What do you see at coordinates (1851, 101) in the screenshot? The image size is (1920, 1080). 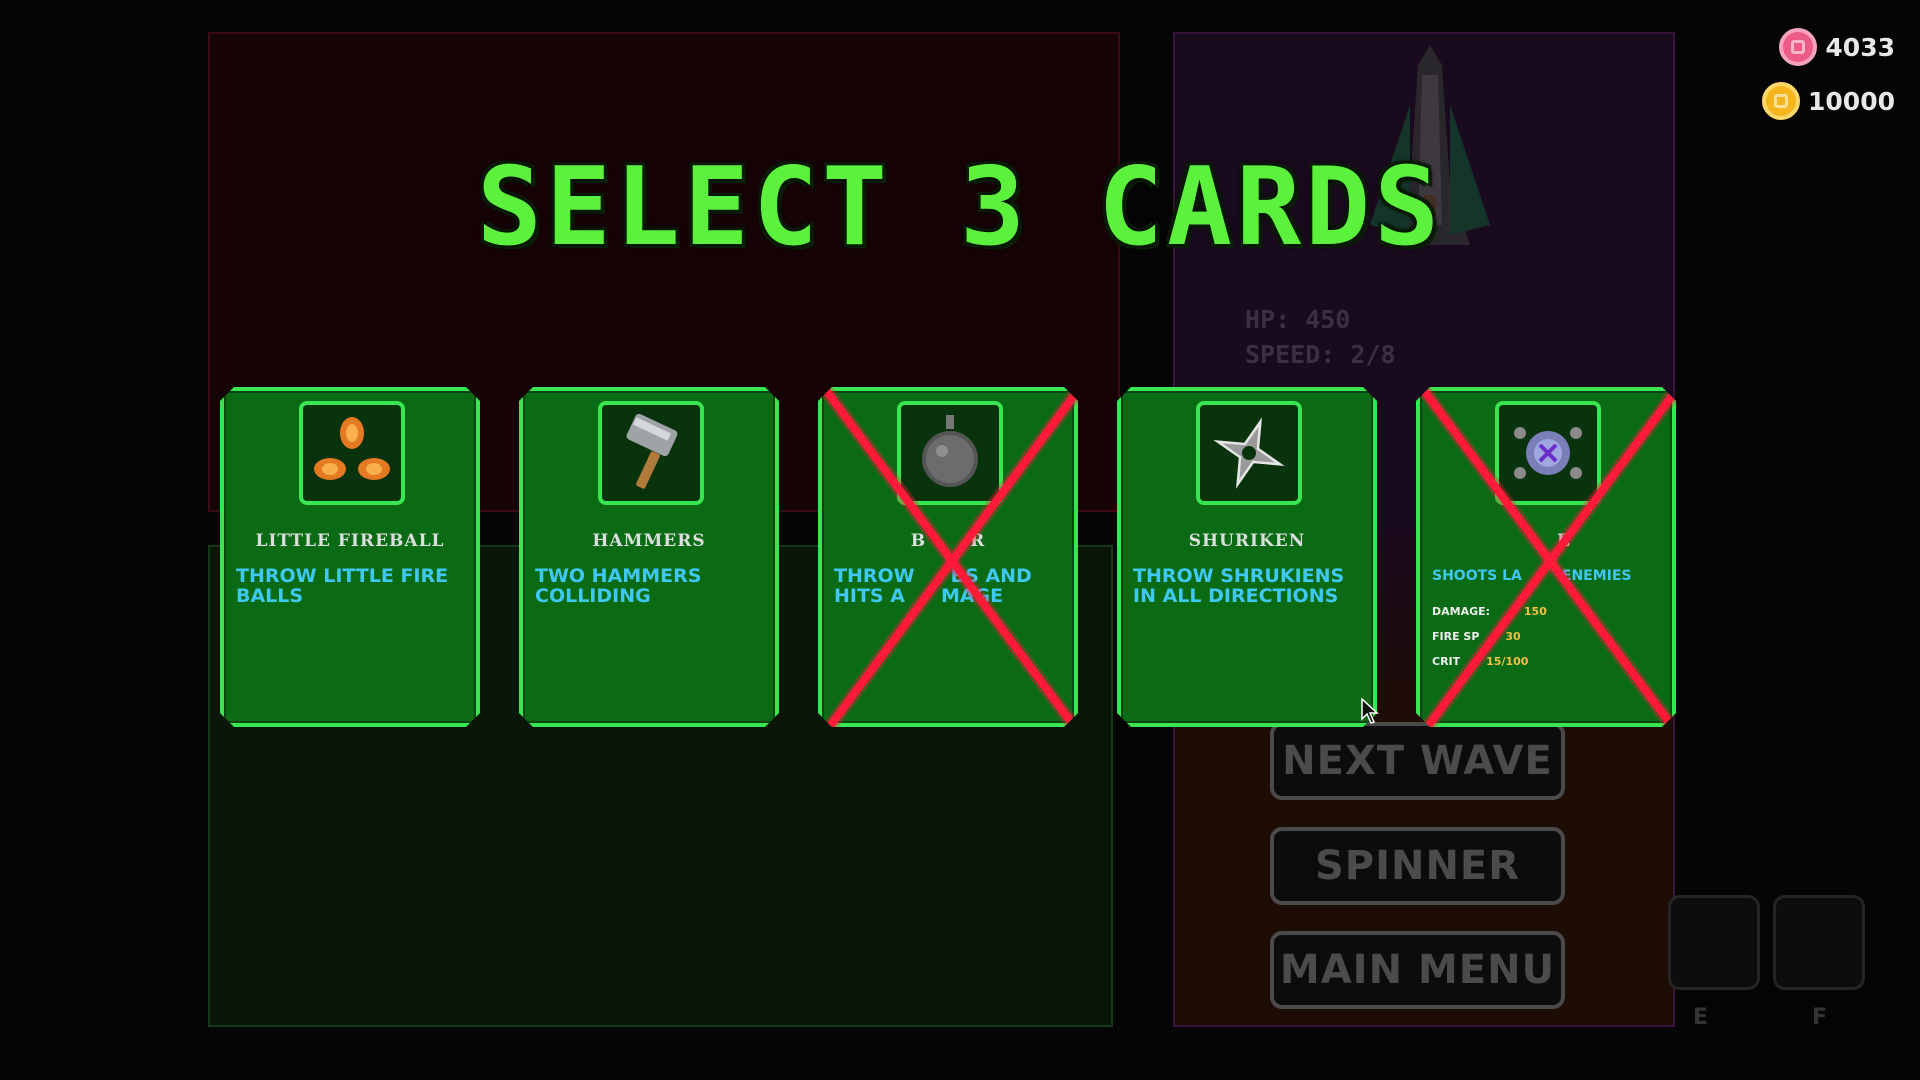 I see `coin-amount: 10000` at bounding box center [1851, 101].